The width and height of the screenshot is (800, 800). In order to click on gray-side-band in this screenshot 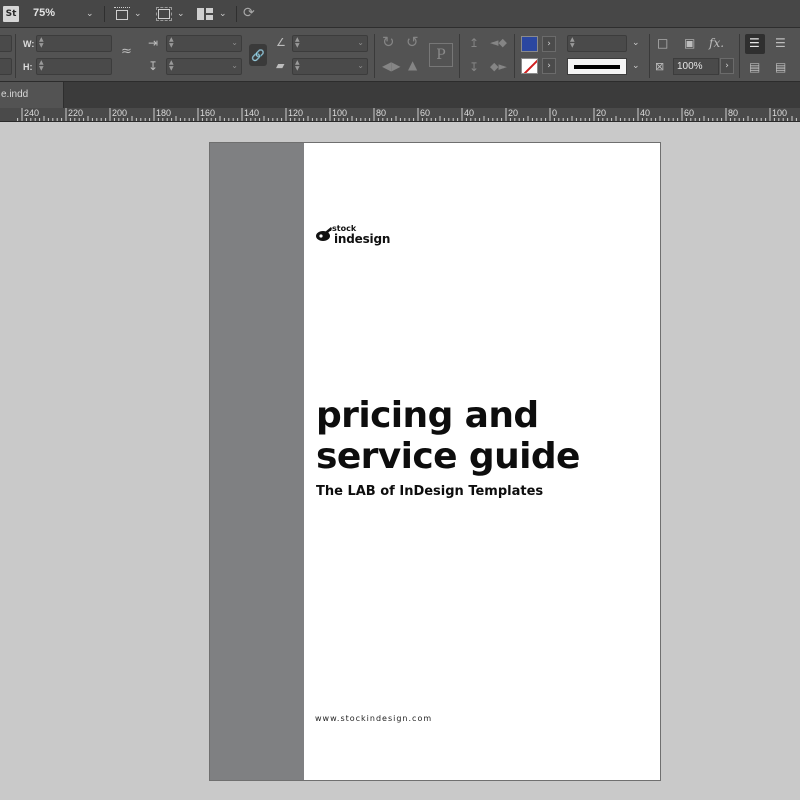, I will do `click(257, 461)`.